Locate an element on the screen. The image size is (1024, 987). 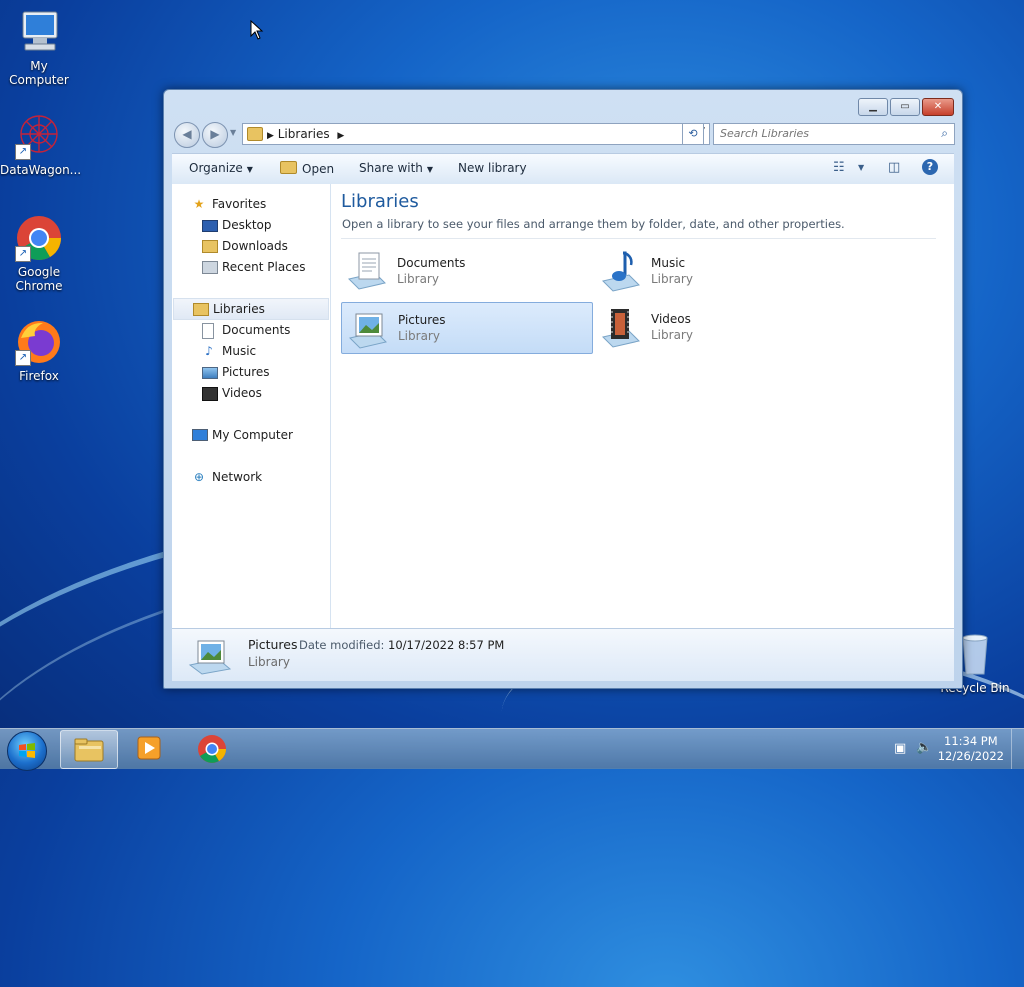
desktop-icon-my-computer: My Computer is located at coordinates (39, 47).